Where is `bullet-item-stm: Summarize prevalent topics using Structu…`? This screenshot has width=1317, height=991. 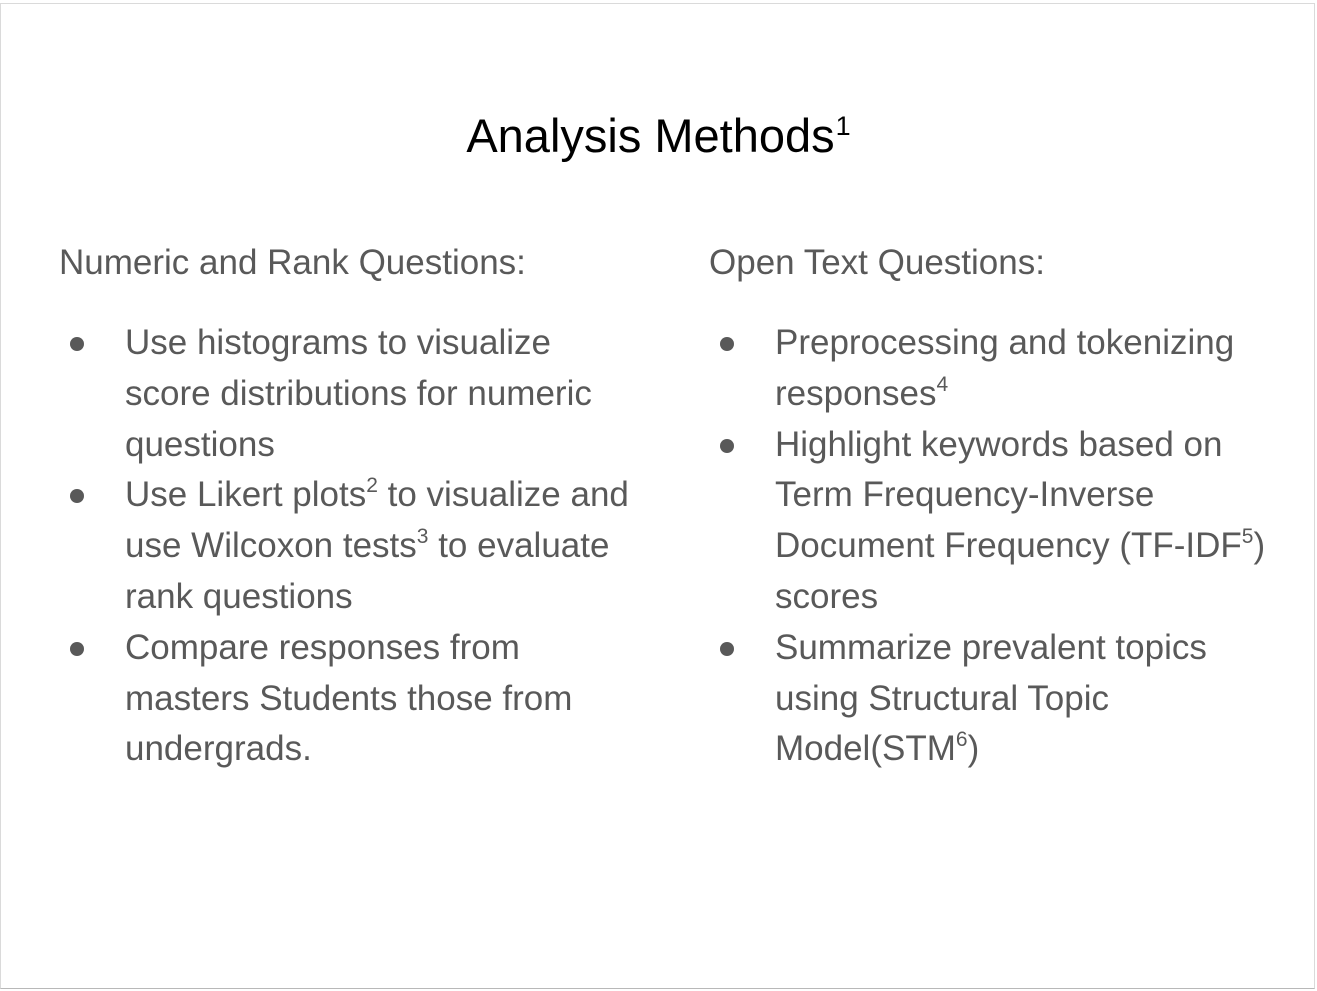 bullet-item-stm: Summarize prevalent topics using Structu… is located at coordinates (1007, 699).